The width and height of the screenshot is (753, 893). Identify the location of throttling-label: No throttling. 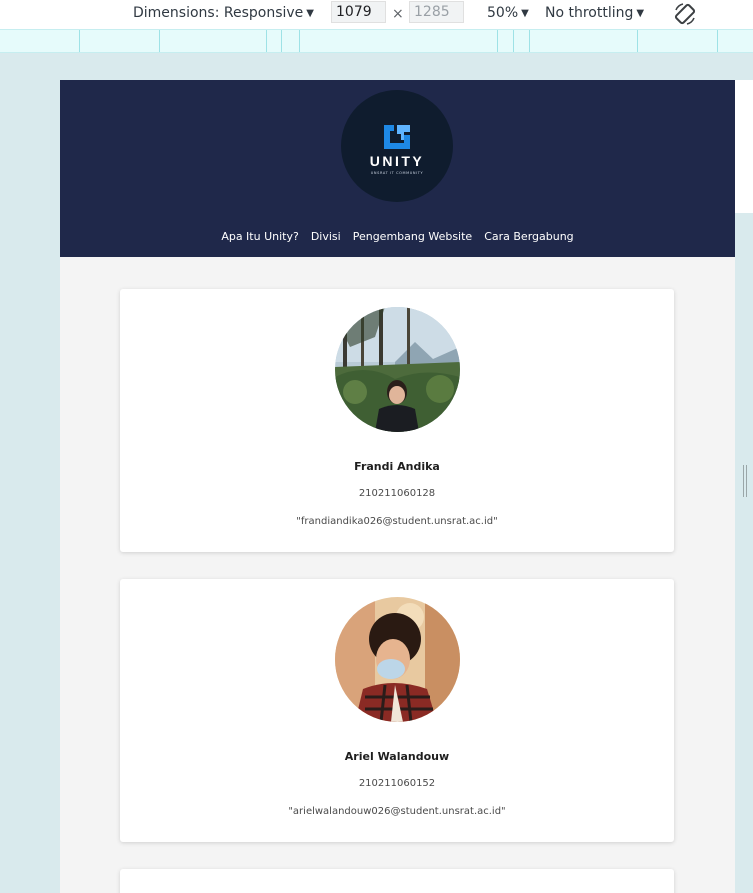
(589, 13).